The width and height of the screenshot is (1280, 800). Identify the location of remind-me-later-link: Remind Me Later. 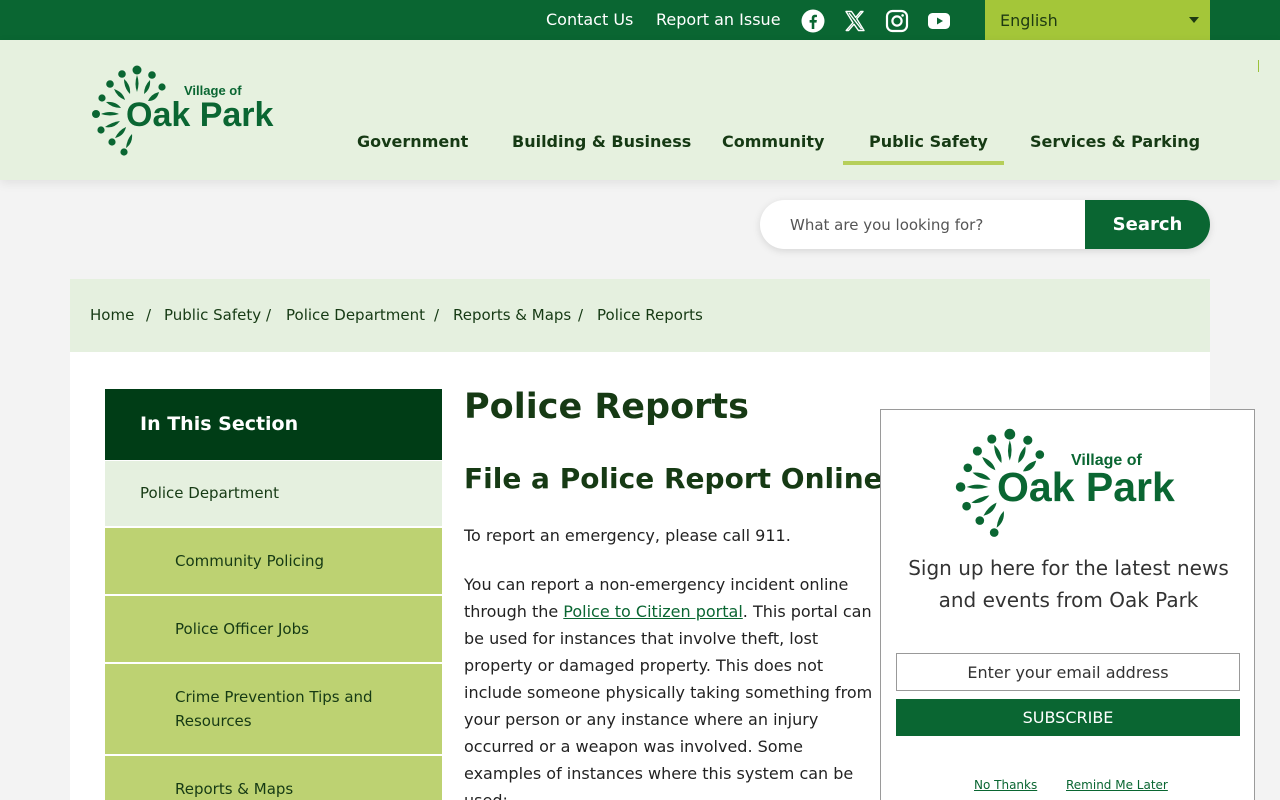
(1117, 785).